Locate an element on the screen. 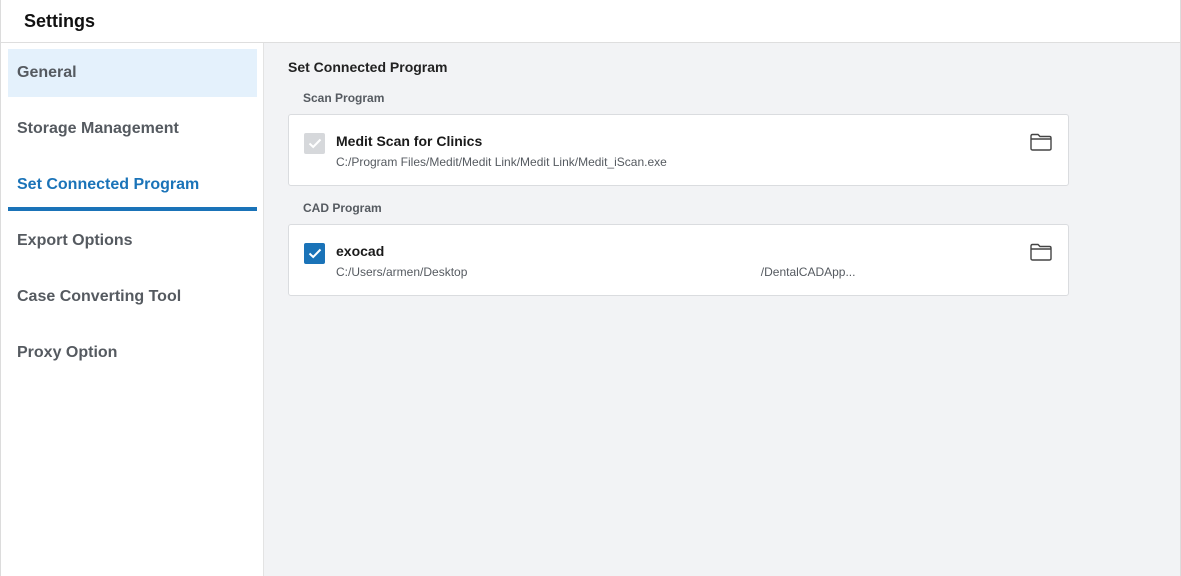 The width and height of the screenshot is (1181, 576). sidebar-item-case-converting-tool: Case Converting Tool is located at coordinates (132, 297).